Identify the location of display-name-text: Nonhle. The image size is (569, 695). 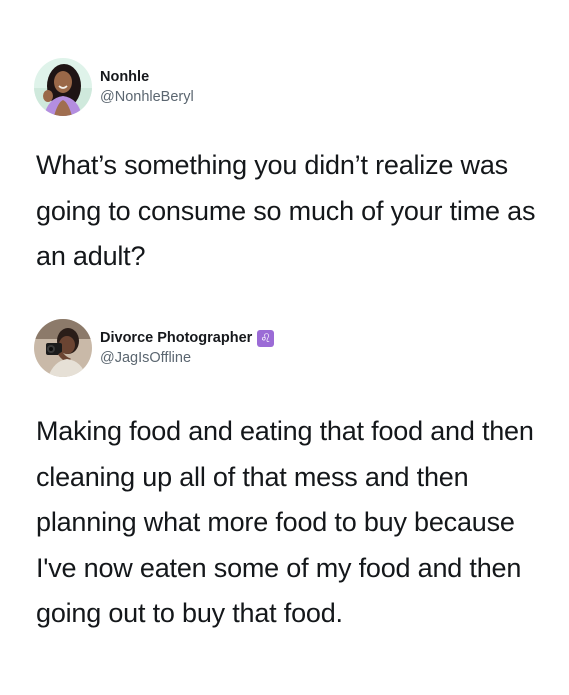
(124, 77).